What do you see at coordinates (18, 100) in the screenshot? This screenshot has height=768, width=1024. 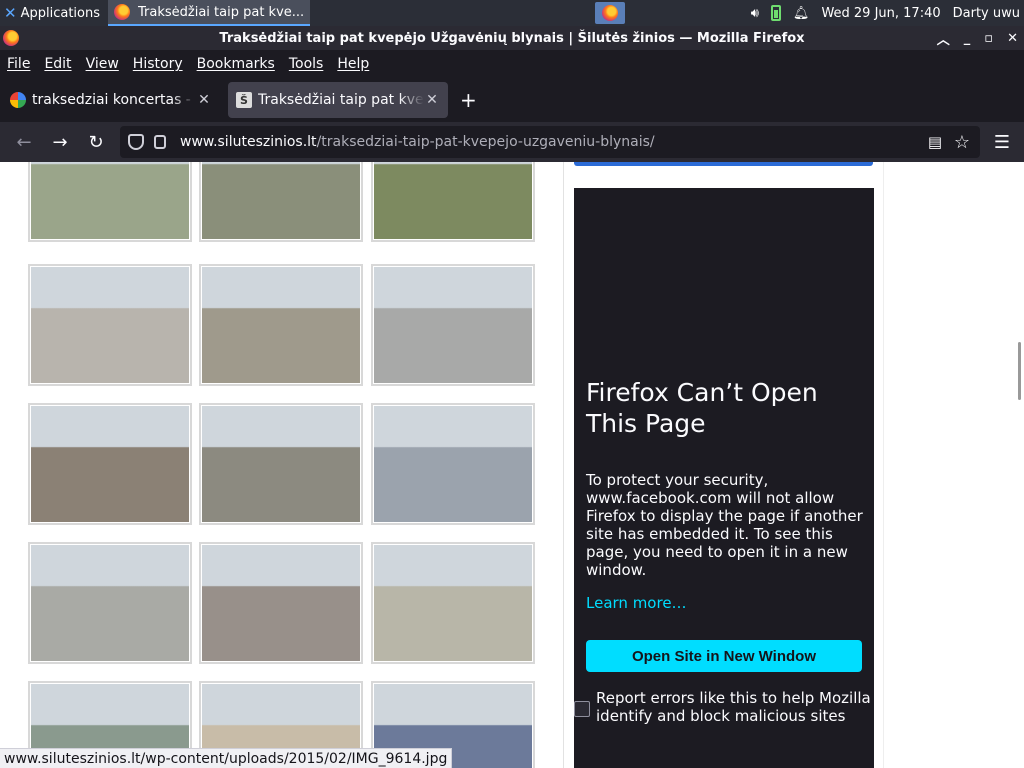 I see `google-favicon-icon` at bounding box center [18, 100].